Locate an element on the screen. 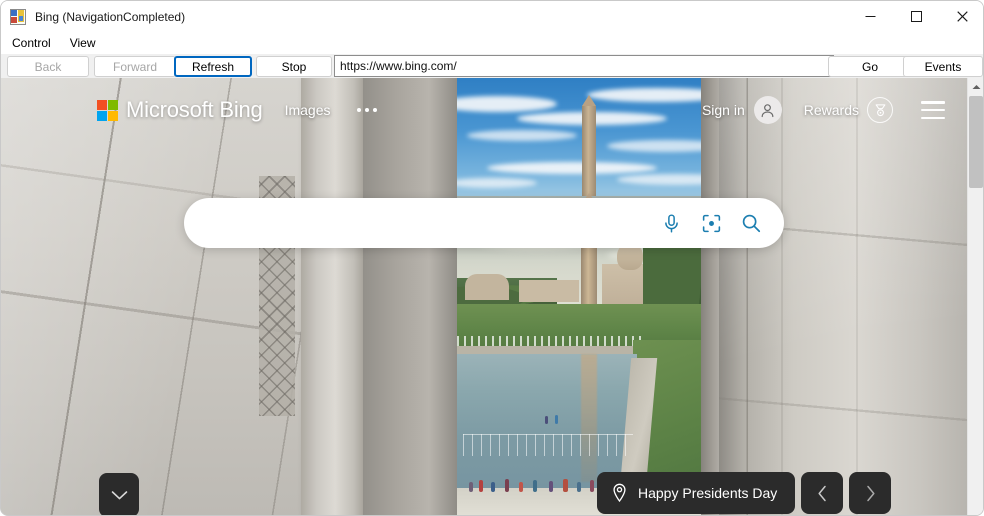 The image size is (984, 516). column-left-edge is located at coordinates (410, 296).